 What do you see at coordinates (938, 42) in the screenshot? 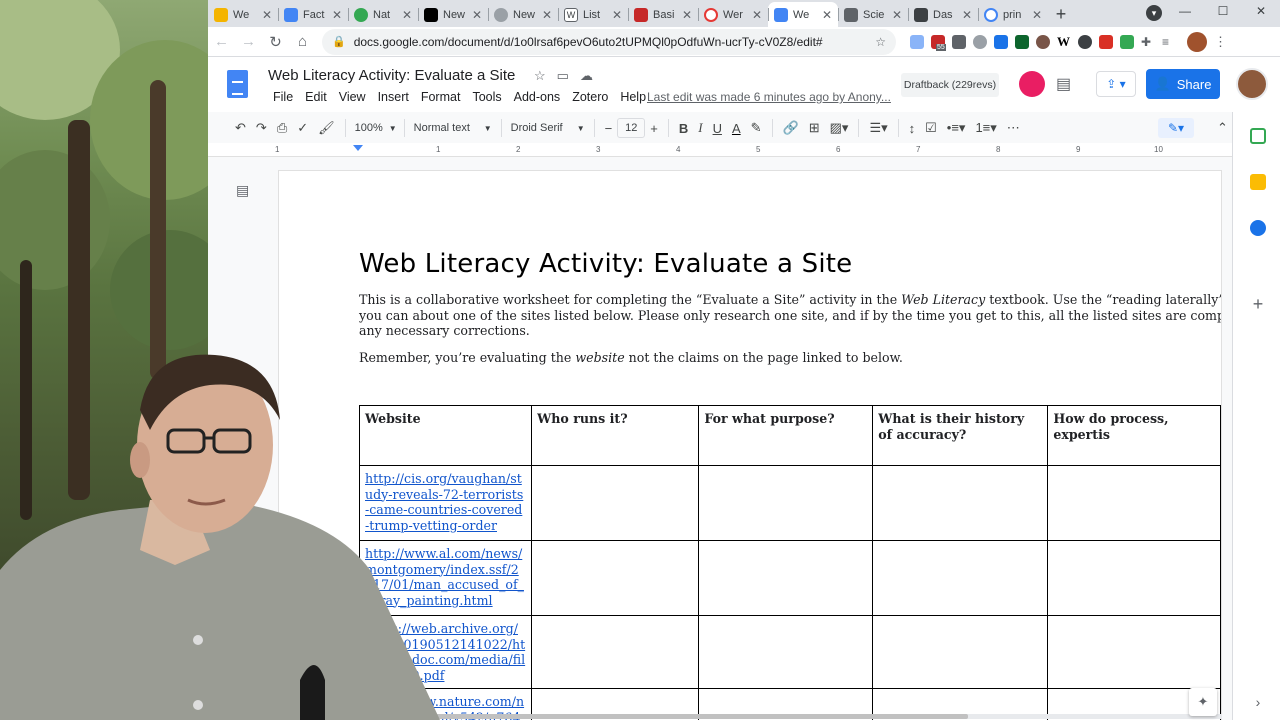
I see `extension-icon-badge: 55` at bounding box center [938, 42].